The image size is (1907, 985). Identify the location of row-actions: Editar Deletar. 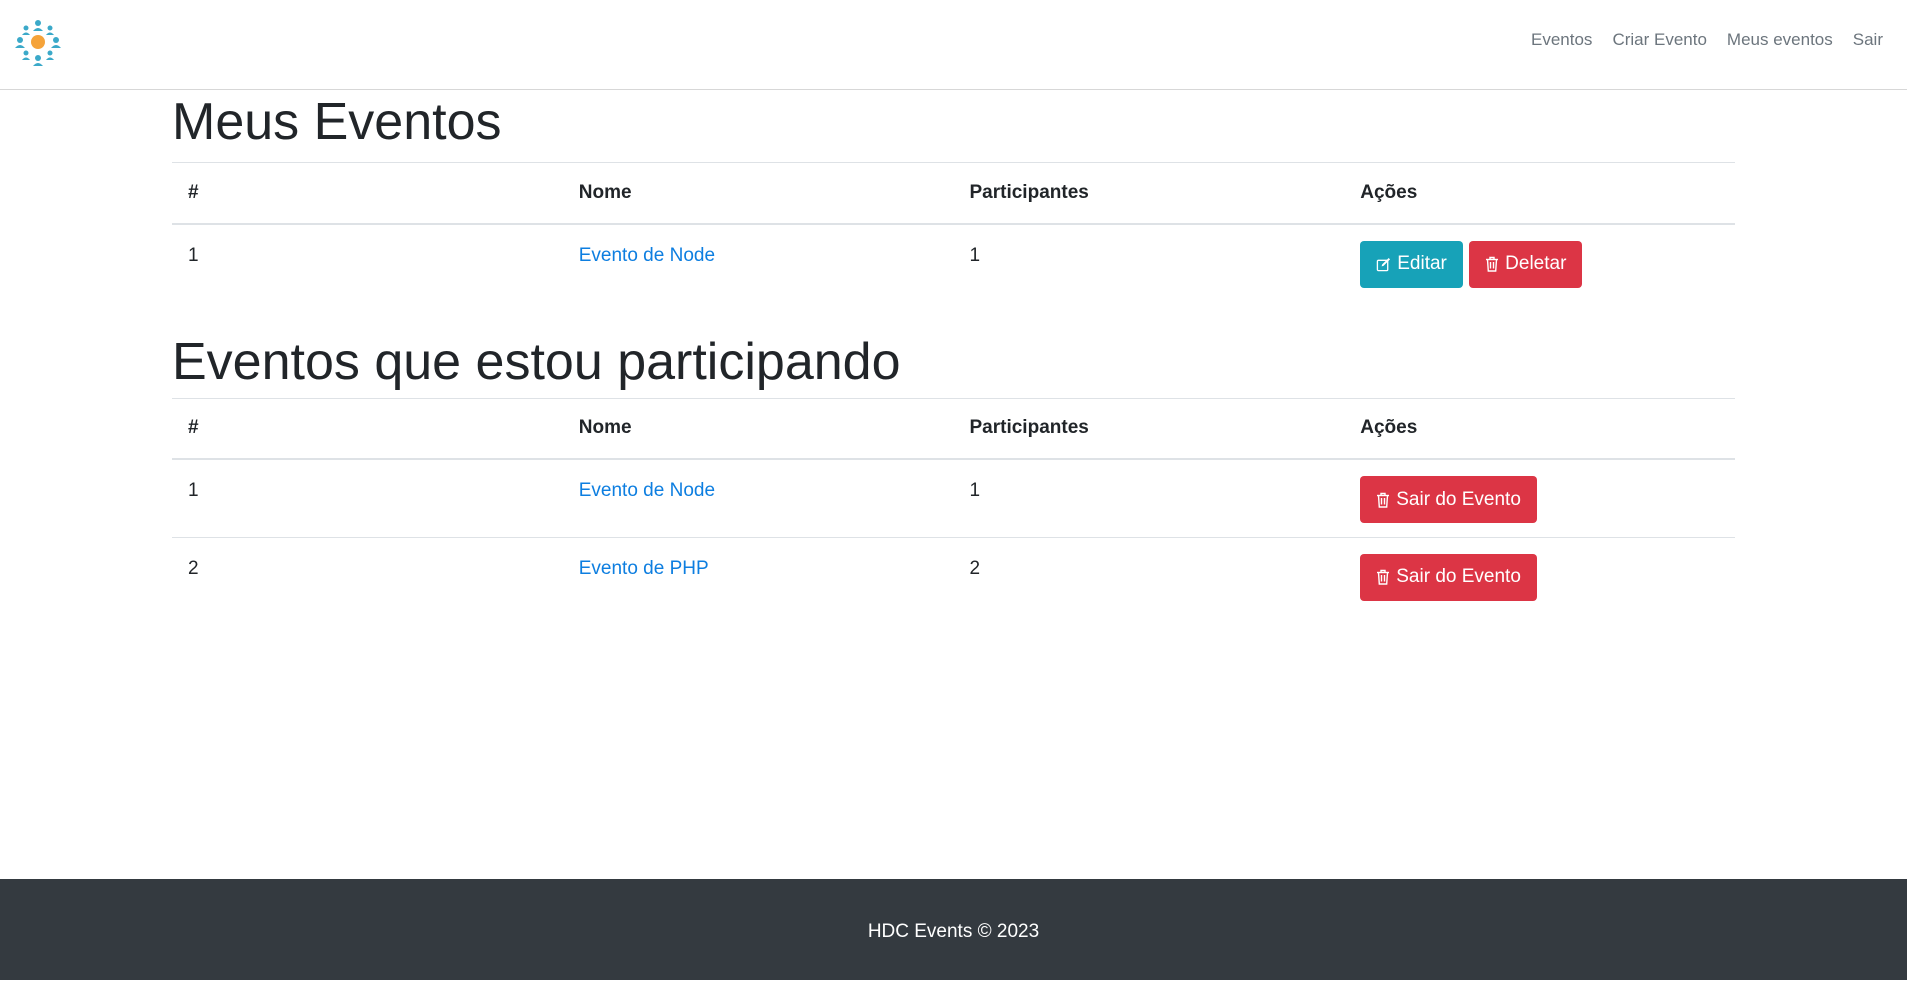
(1539, 263).